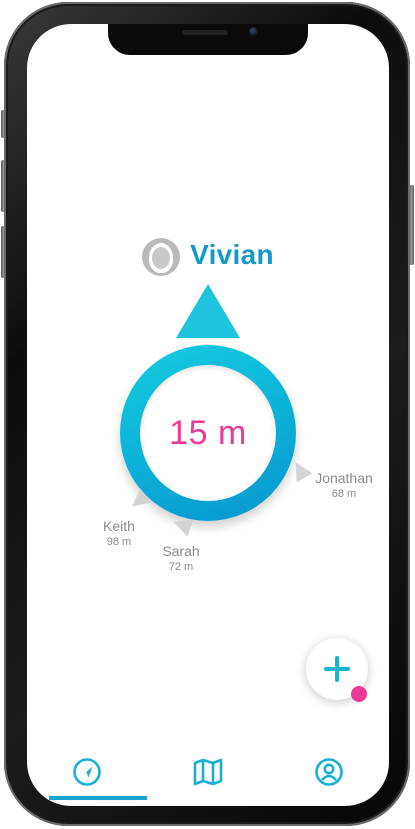 This screenshot has width=415, height=829. I want to click on nearby-person-distance: 98 m, so click(119, 542).